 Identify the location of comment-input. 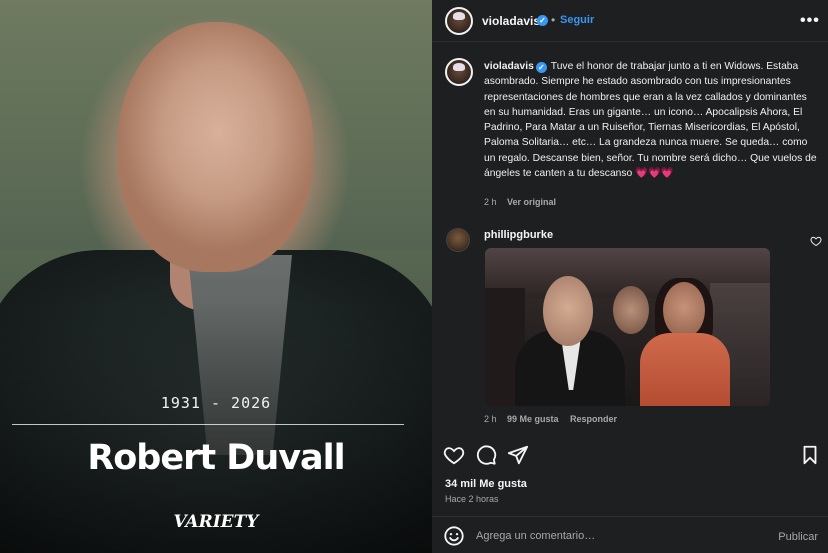
(621, 536).